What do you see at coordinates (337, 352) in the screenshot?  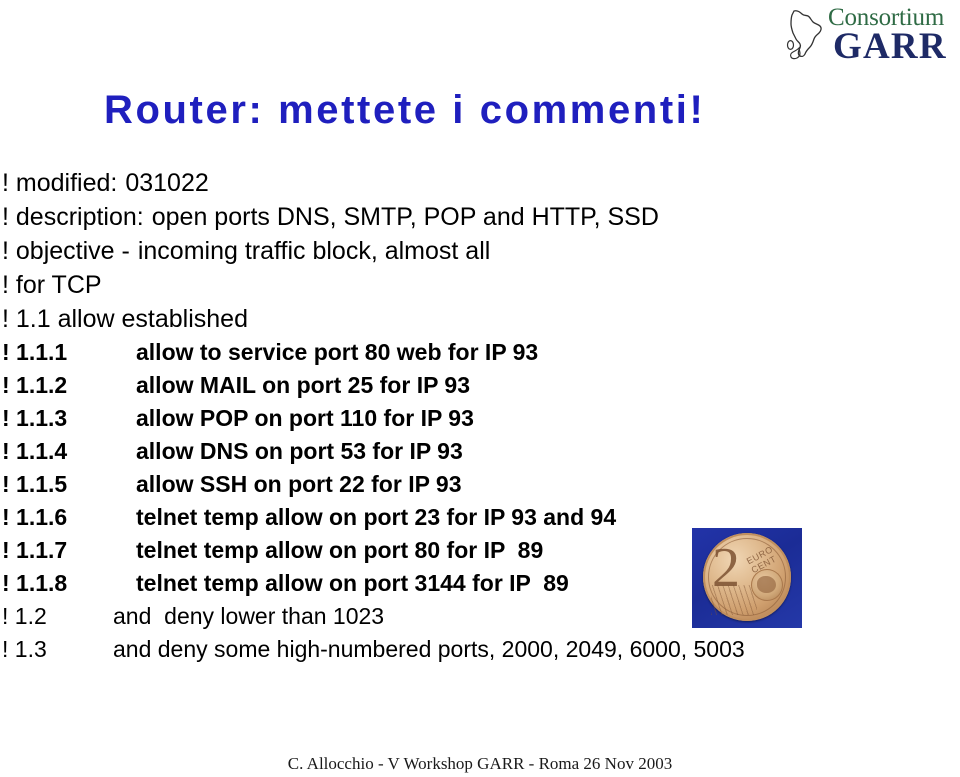 I see `config-line-text: allow to service port 80 web for IP 93` at bounding box center [337, 352].